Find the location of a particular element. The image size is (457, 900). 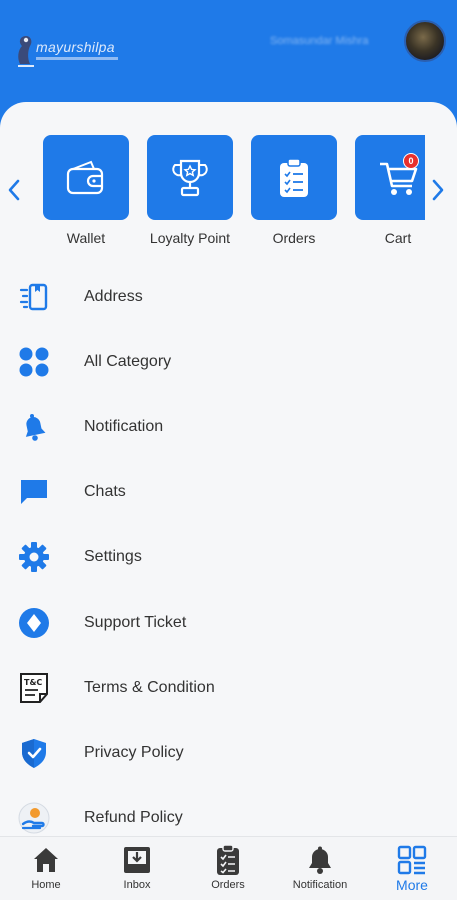

menu-item-label: Settings is located at coordinates (113, 557).